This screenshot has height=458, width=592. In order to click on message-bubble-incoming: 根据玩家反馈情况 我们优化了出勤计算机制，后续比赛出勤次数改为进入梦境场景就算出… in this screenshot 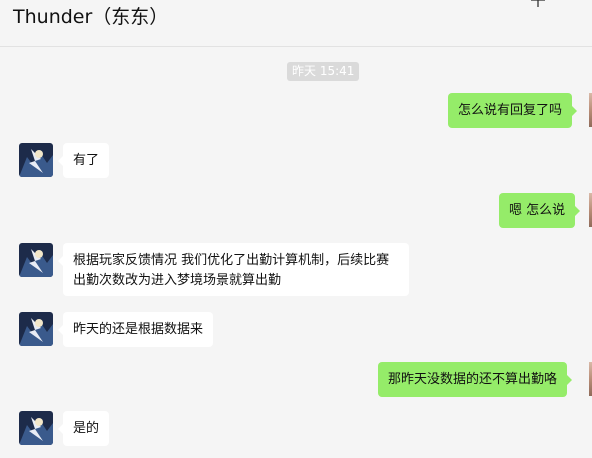, I will do `click(233, 269)`.